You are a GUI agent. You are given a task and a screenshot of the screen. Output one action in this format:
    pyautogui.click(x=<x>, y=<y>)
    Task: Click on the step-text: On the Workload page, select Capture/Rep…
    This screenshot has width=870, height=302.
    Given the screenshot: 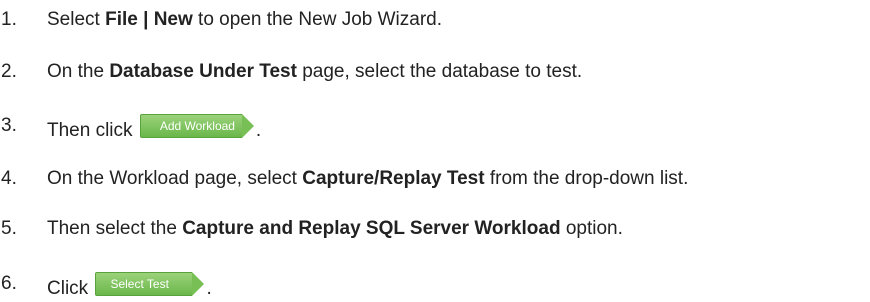 What is the action you would take?
    pyautogui.click(x=368, y=178)
    